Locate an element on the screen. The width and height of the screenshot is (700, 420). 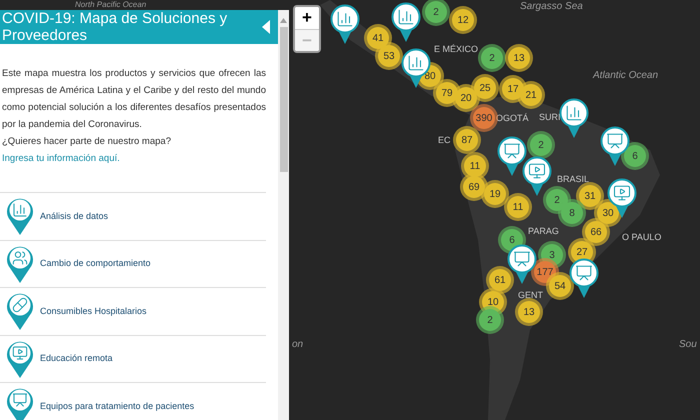
cluster-marker: 25 is located at coordinates (485, 88).